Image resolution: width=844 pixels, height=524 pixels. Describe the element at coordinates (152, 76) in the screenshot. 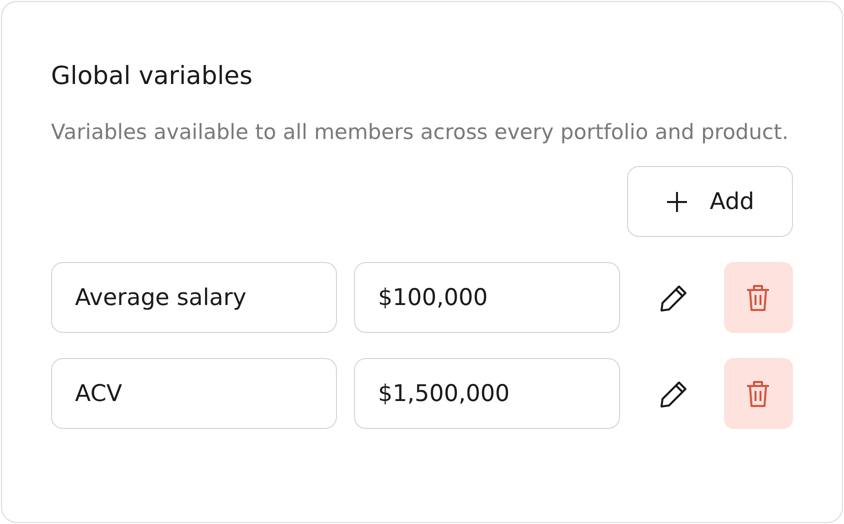

I see `section-title: Global variables` at that location.